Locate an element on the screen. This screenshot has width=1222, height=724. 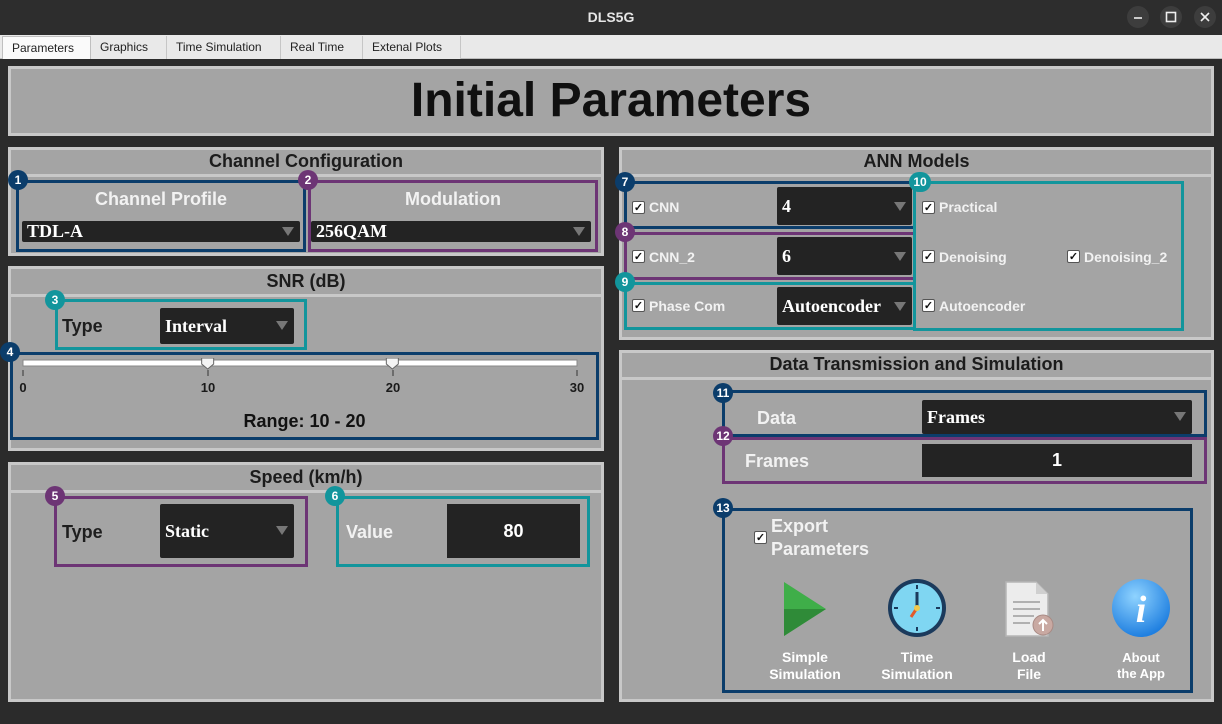
snr-type-value: Interval is located at coordinates (196, 326).